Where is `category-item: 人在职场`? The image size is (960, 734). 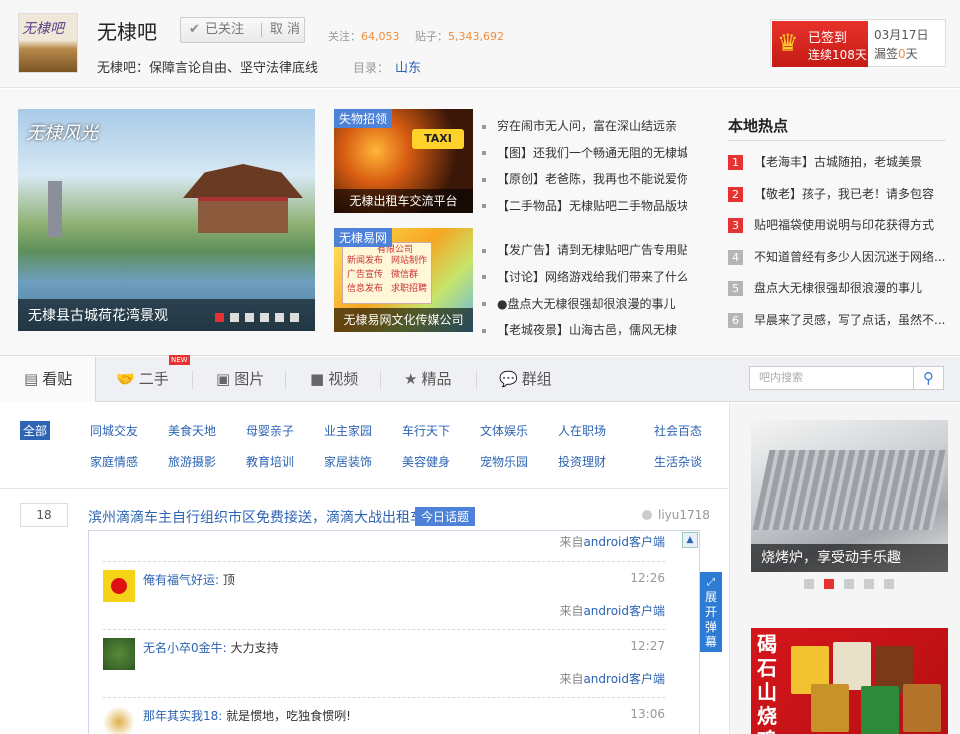 category-item: 人在职场 is located at coordinates (582, 430).